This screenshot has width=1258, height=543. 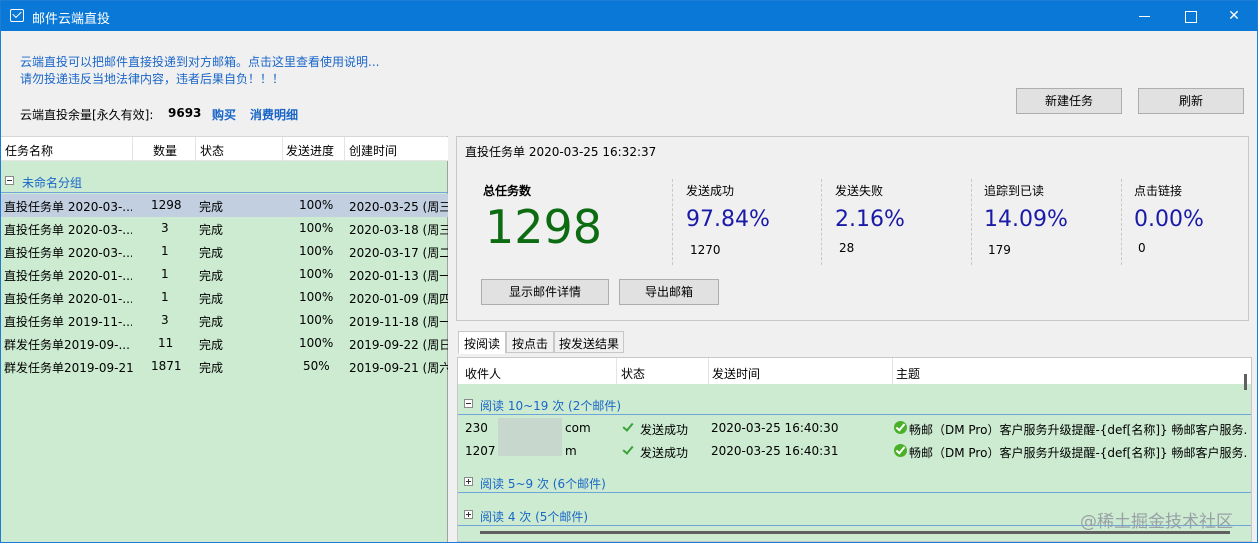 What do you see at coordinates (669, 292) in the screenshot?
I see `export-emails-button: 导出邮箱` at bounding box center [669, 292].